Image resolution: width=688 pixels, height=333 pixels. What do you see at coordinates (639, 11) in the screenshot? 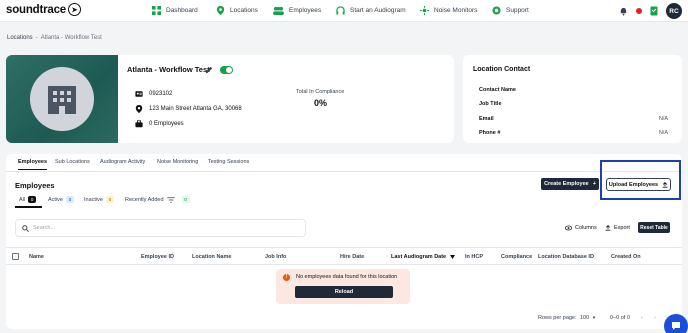
I see `alert-indicator-icon` at bounding box center [639, 11].